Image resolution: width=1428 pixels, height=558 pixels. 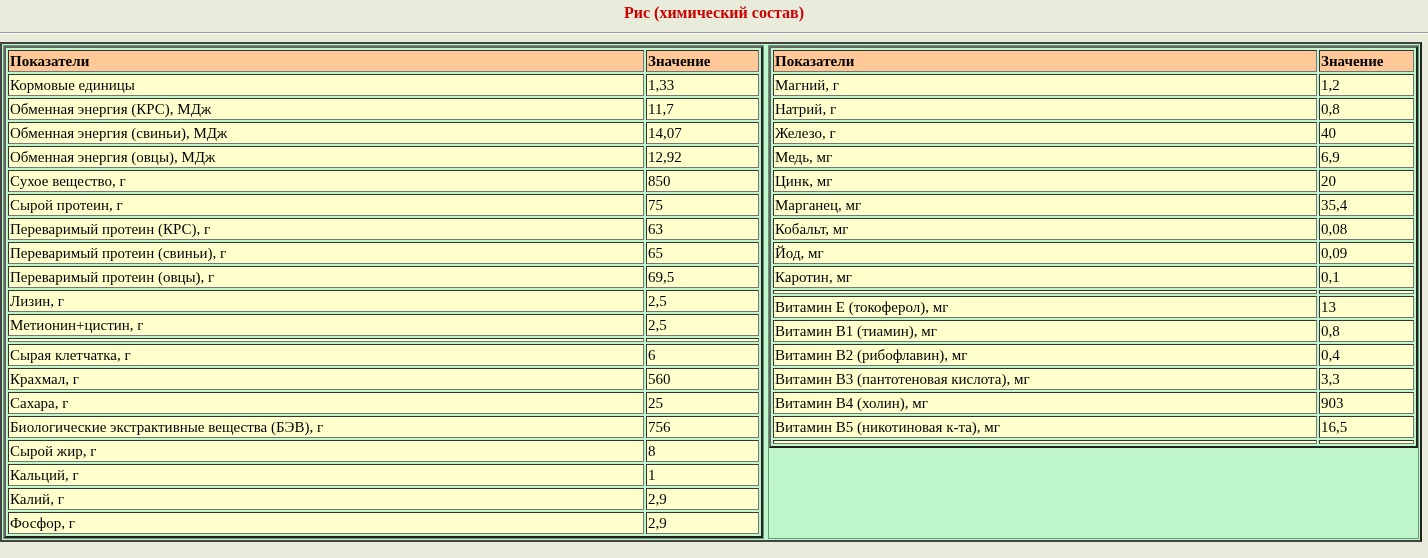 I want to click on table-cell: 0,08, so click(x=1366, y=229).